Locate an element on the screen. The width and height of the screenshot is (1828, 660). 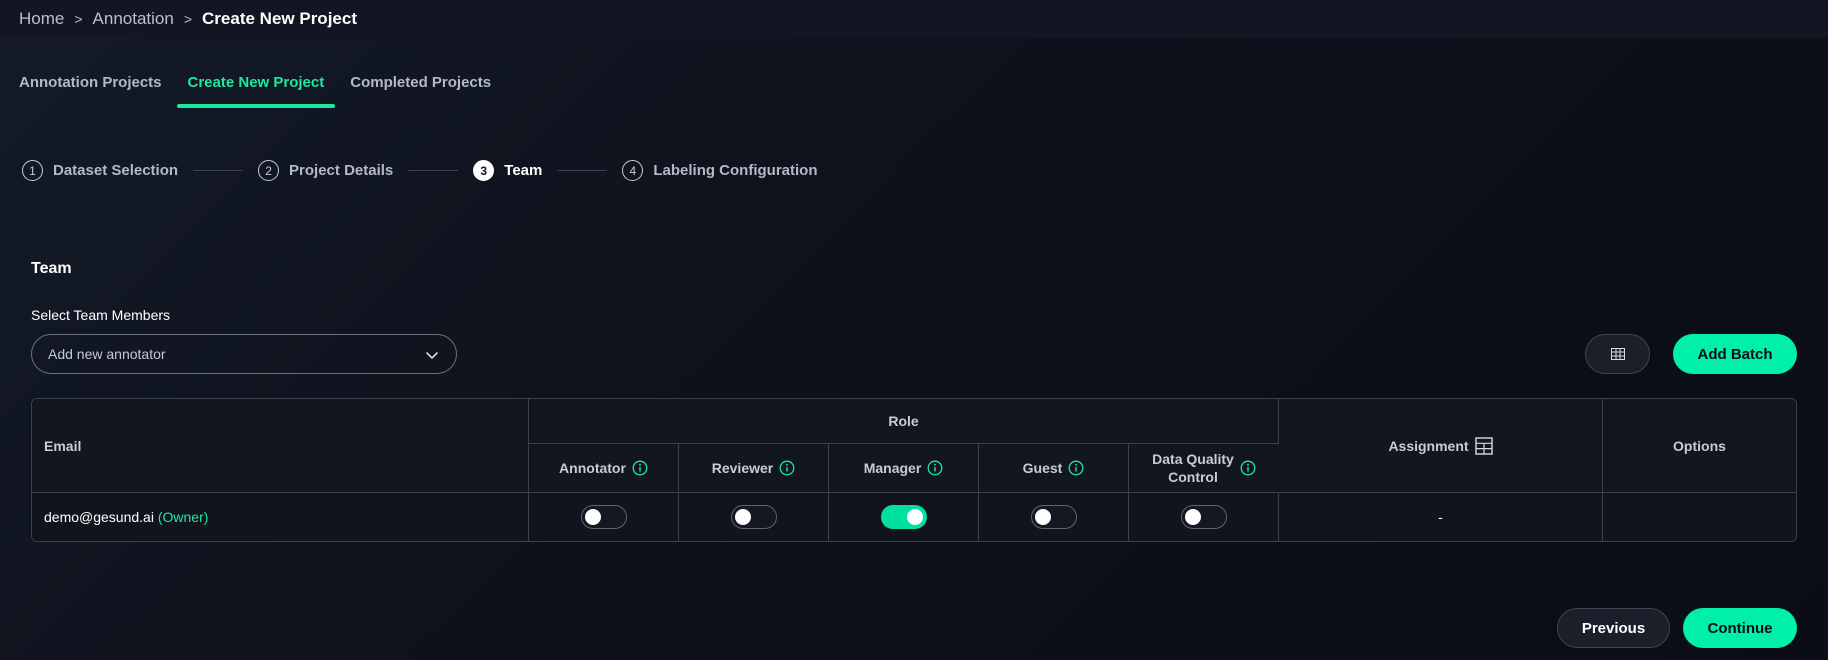
section-title: Team is located at coordinates (51, 268).